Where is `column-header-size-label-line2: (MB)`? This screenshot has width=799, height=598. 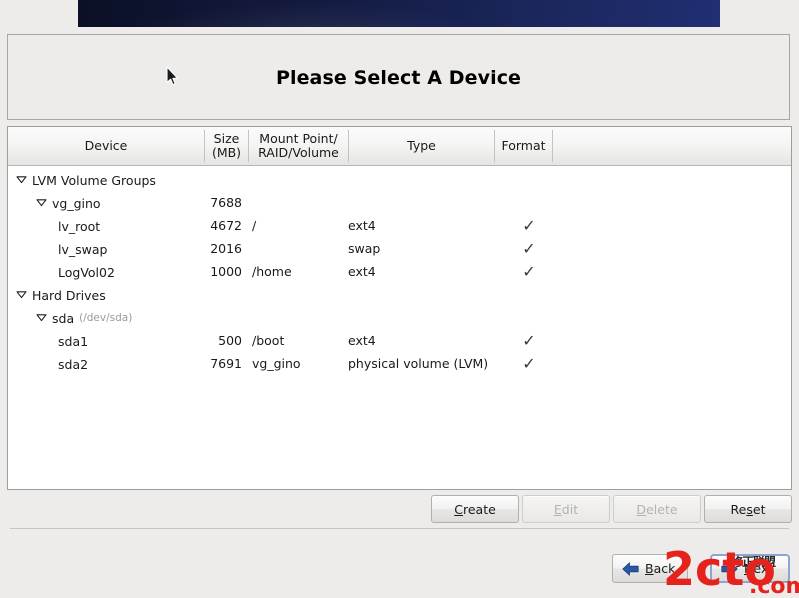 column-header-size-label-line2: (MB) is located at coordinates (226, 152).